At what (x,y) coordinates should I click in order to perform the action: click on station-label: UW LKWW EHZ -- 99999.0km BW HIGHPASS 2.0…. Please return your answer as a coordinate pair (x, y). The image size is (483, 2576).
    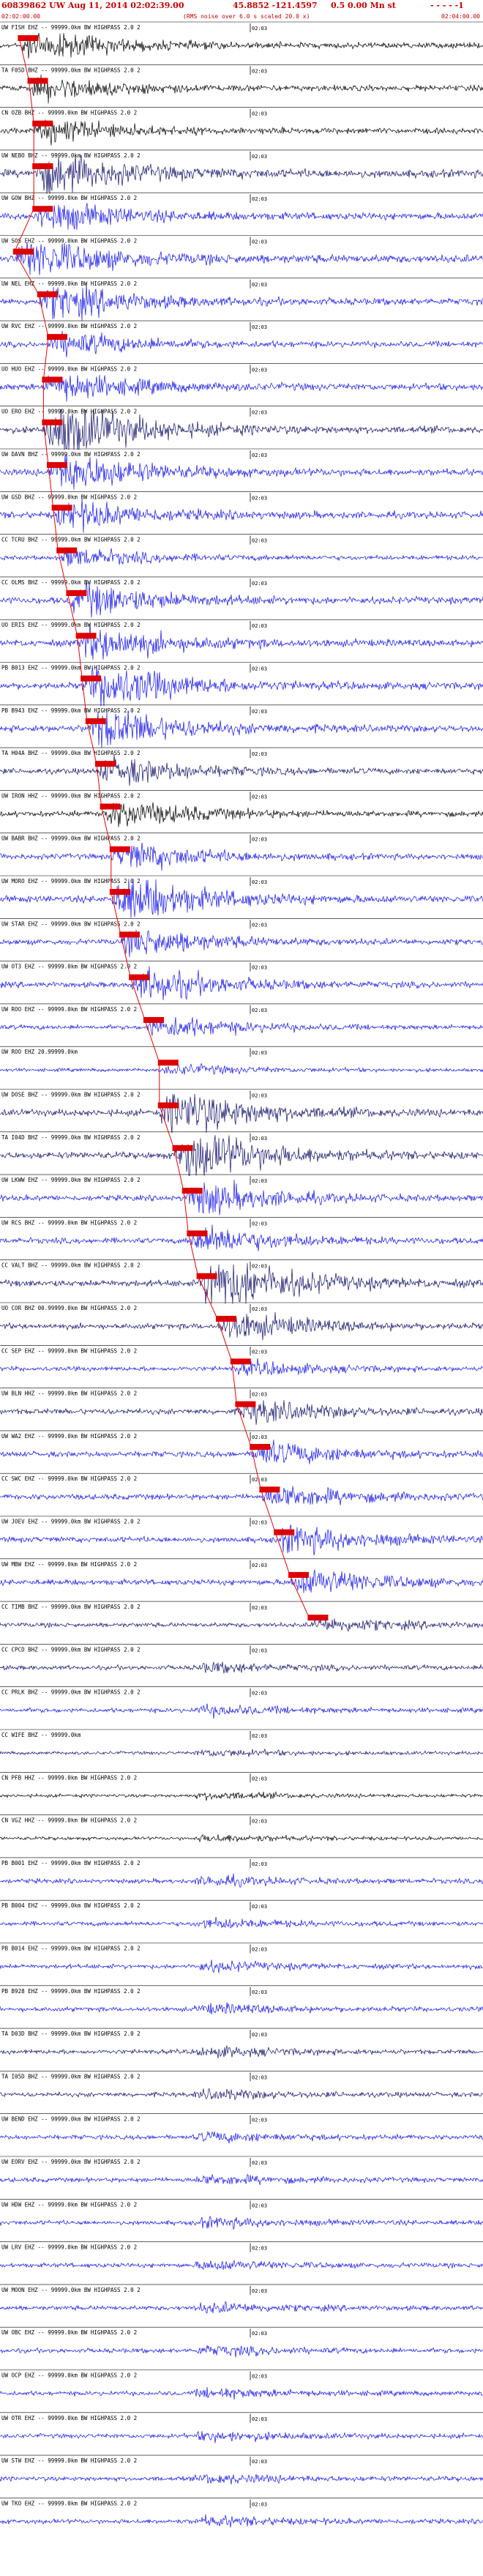
    Looking at the image, I should click on (71, 1180).